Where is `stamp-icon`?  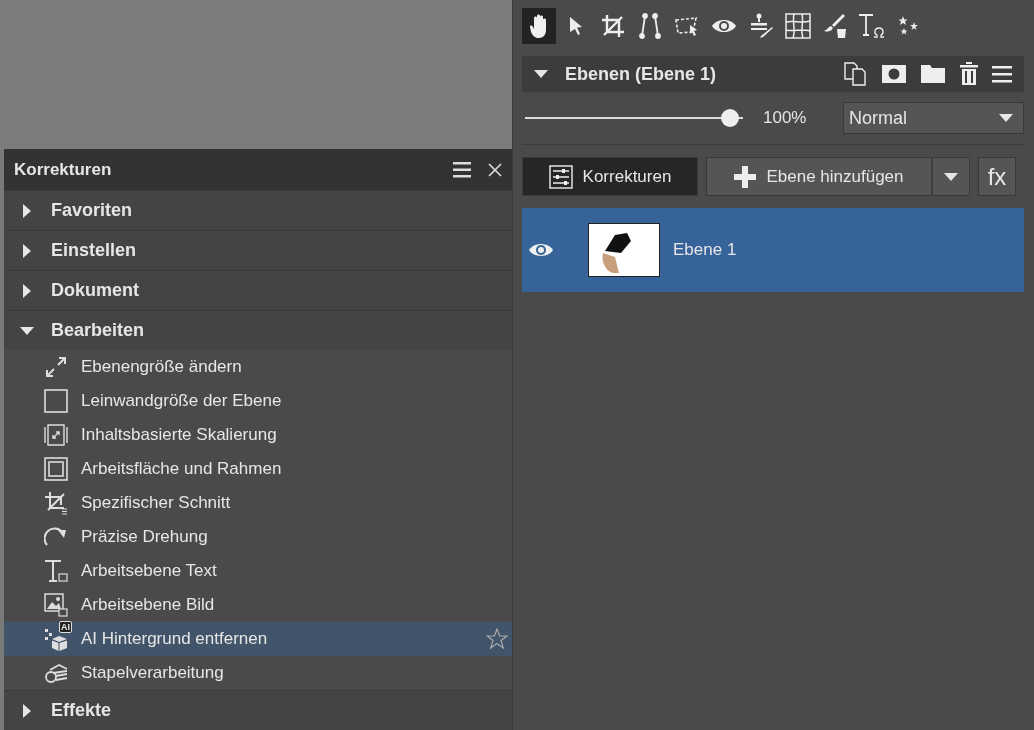 stamp-icon is located at coordinates (761, 26).